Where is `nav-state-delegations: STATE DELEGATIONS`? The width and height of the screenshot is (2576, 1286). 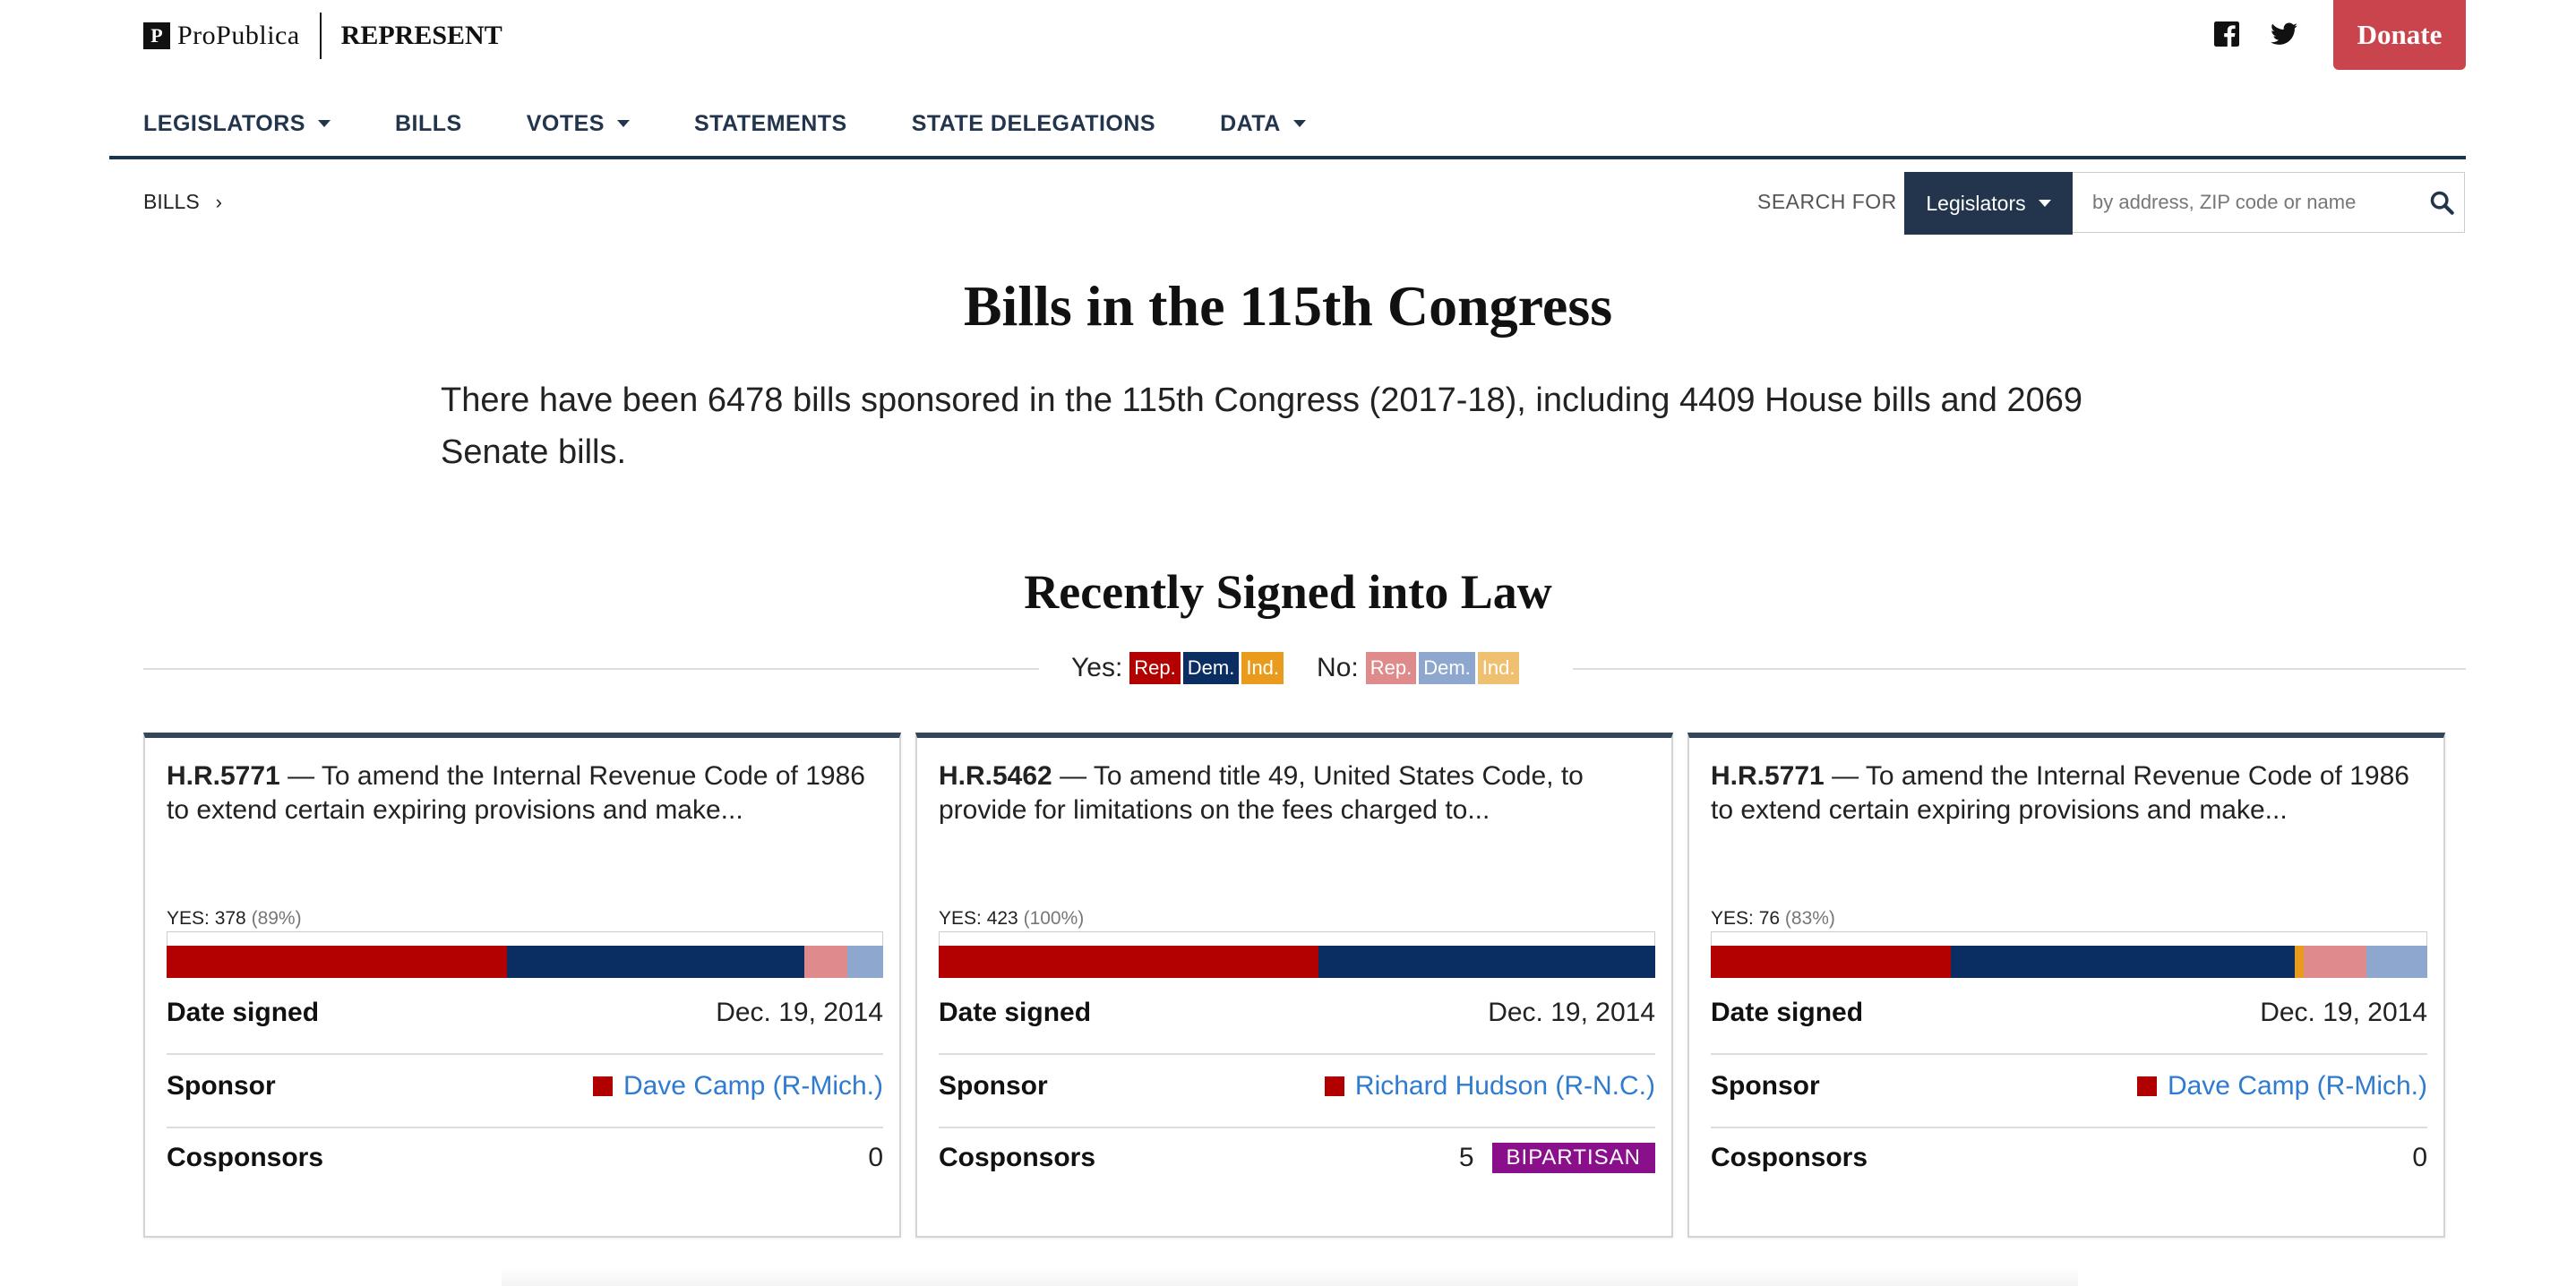
nav-state-delegations: STATE DELEGATIONS is located at coordinates (1033, 124).